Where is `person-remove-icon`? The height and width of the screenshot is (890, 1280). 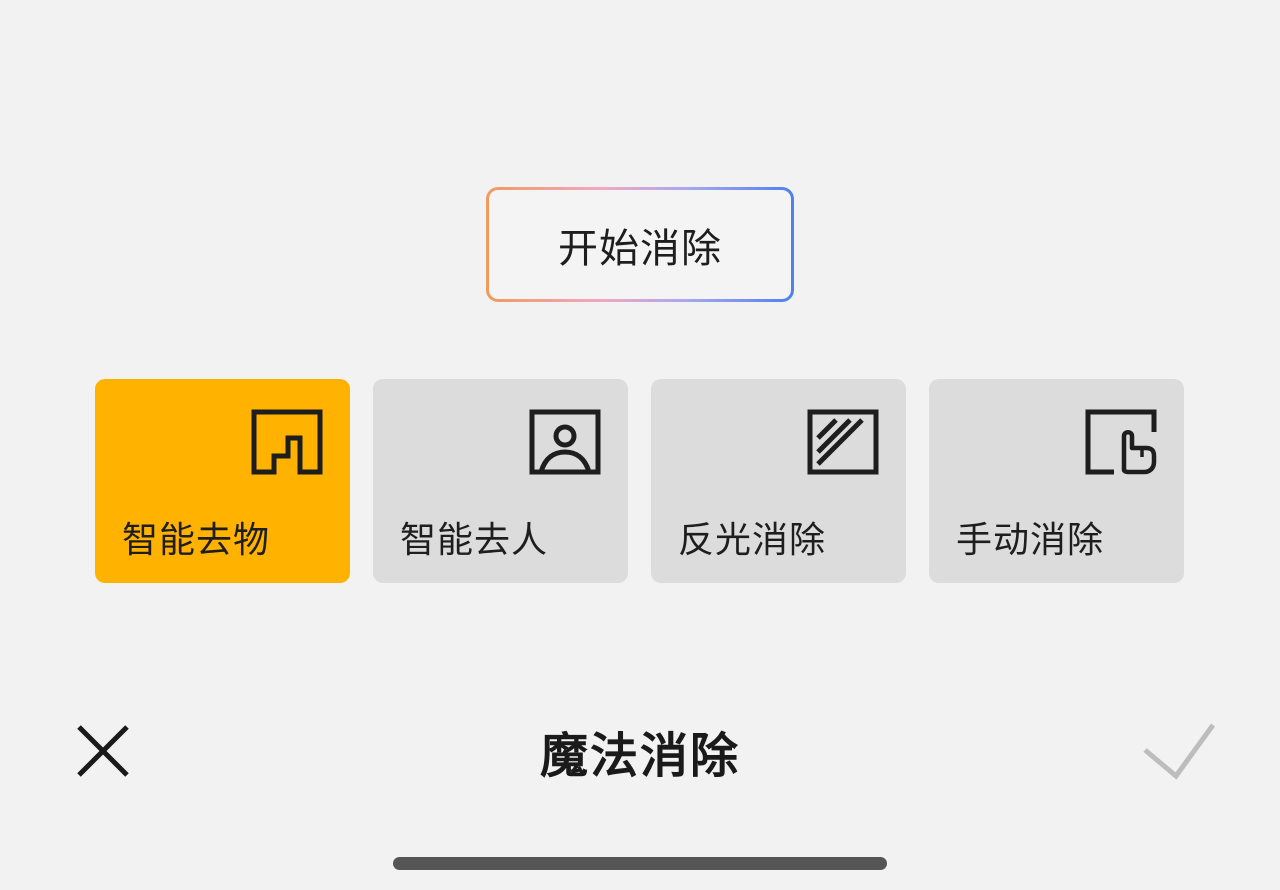
person-remove-icon is located at coordinates (565, 442).